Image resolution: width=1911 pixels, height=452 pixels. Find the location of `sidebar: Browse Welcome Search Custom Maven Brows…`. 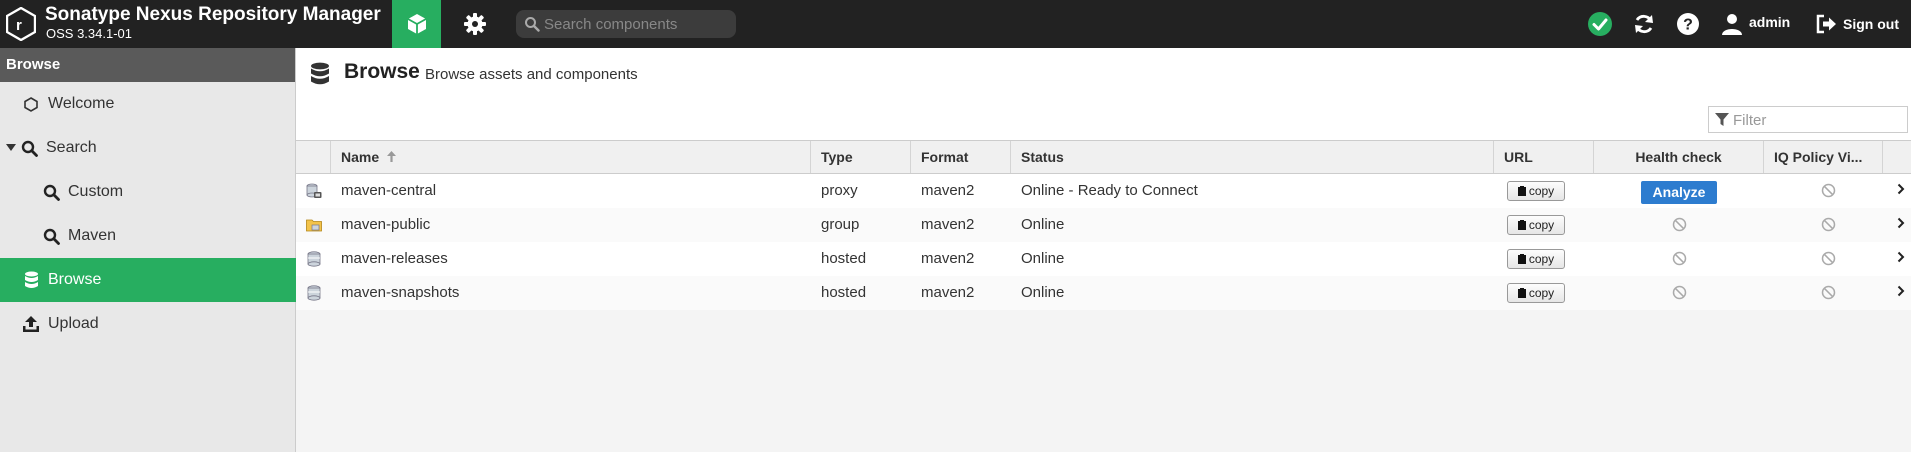

sidebar: Browse Welcome Search Custom Maven Brows… is located at coordinates (148, 250).